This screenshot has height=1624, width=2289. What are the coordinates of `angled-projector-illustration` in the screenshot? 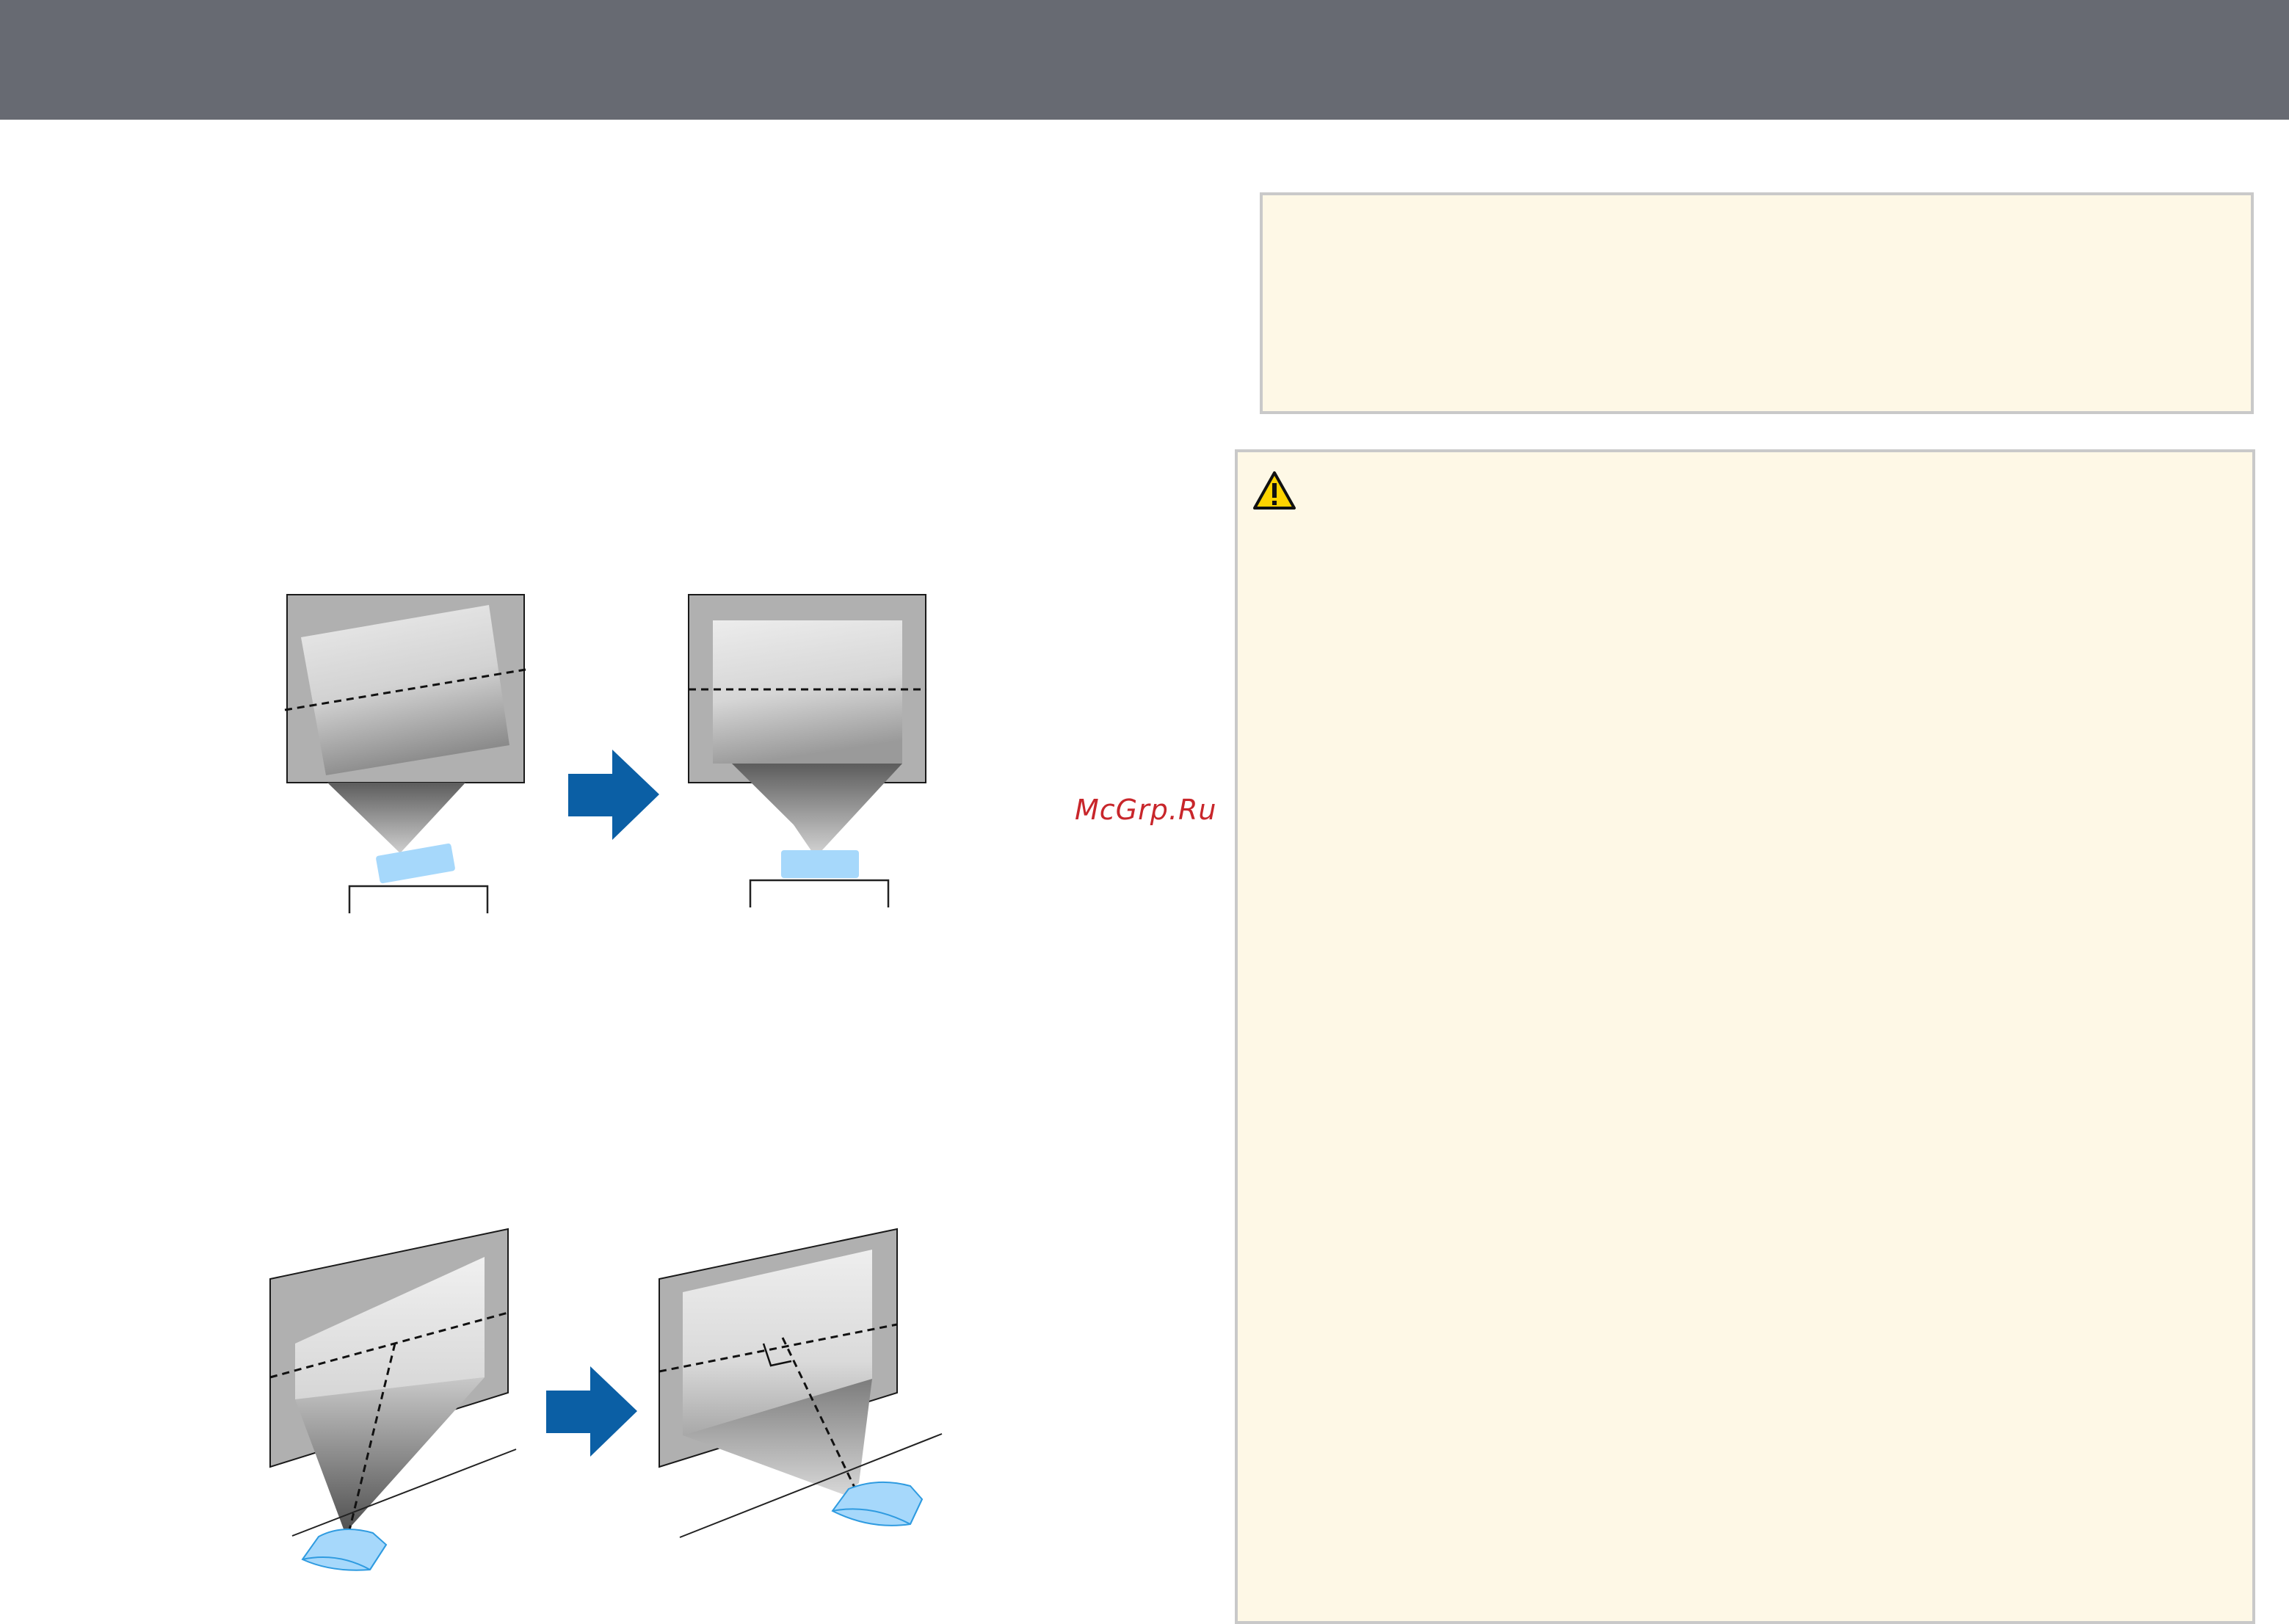 It's located at (393, 1399).